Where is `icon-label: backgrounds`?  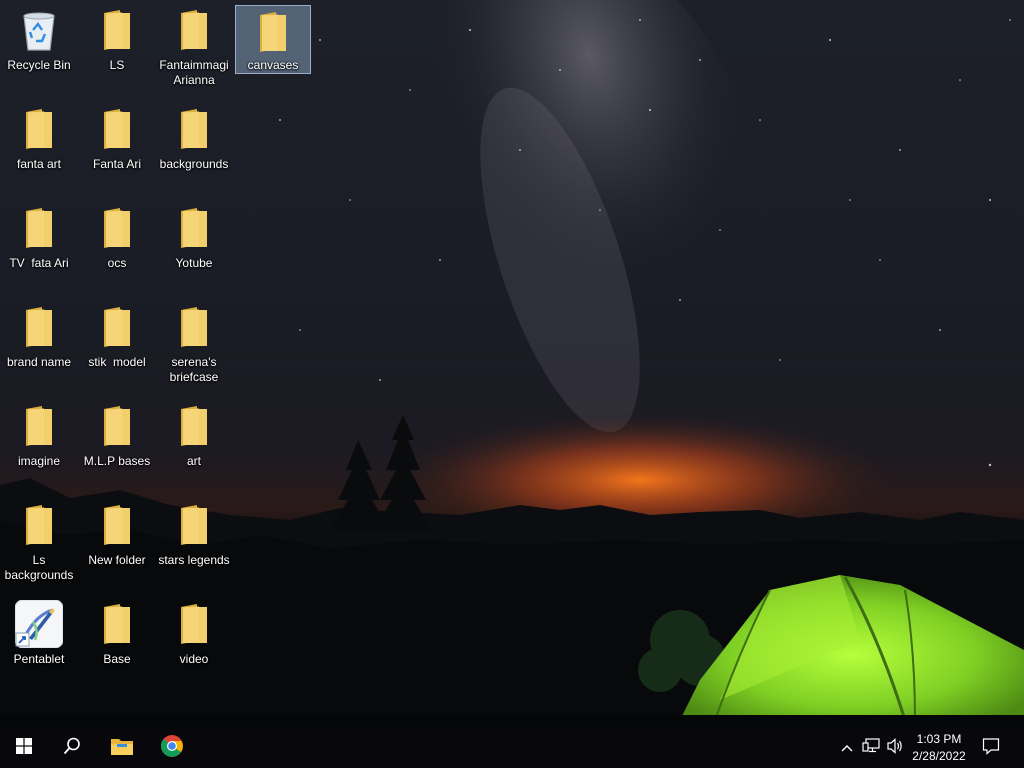
icon-label: backgrounds is located at coordinates (194, 164).